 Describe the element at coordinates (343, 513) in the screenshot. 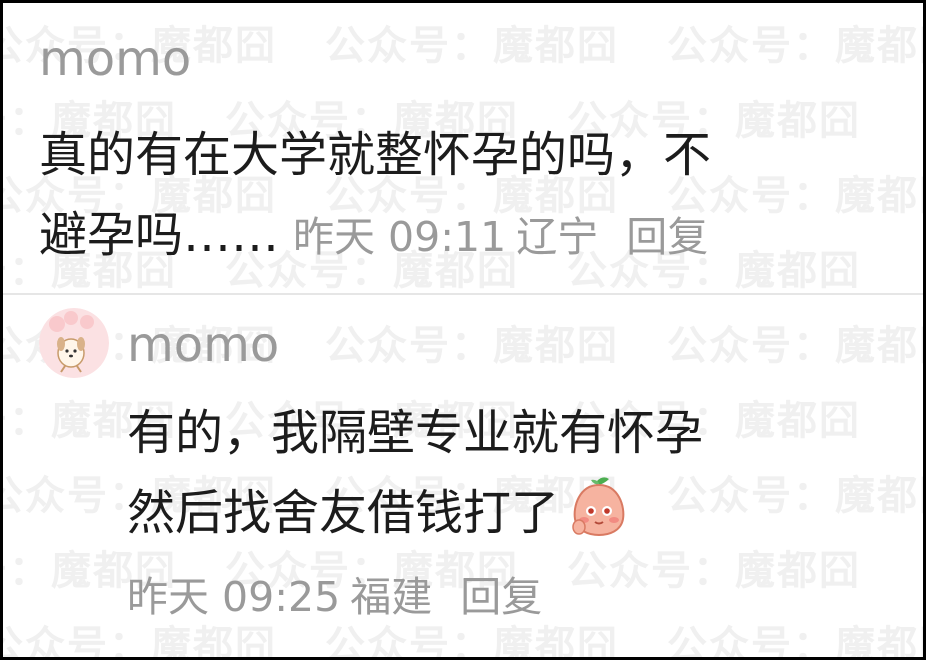

I see `comment-body-line: 然后找舍友借钱打了` at that location.